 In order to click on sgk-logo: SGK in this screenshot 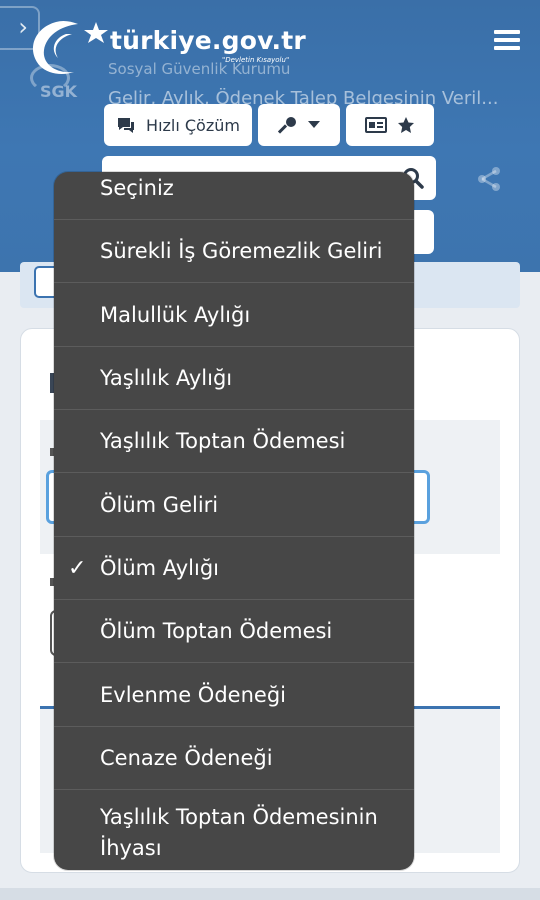, I will do `click(57, 85)`.